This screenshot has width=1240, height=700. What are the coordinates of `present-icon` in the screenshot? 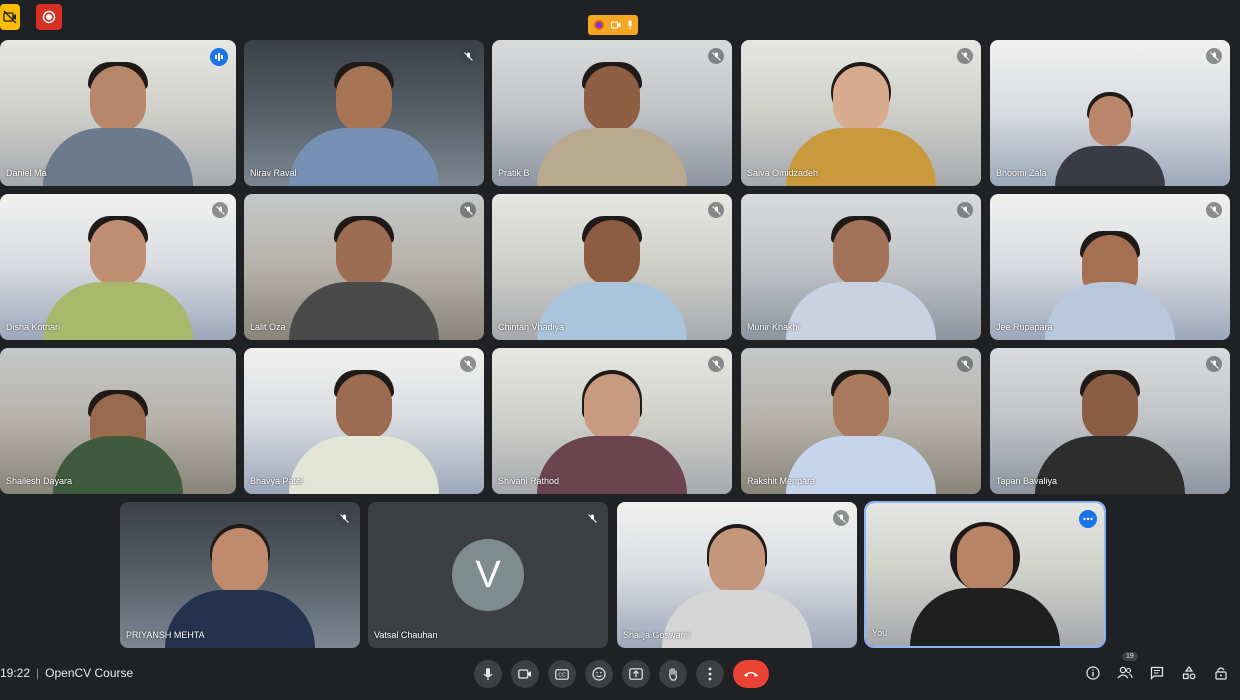 It's located at (636, 674).